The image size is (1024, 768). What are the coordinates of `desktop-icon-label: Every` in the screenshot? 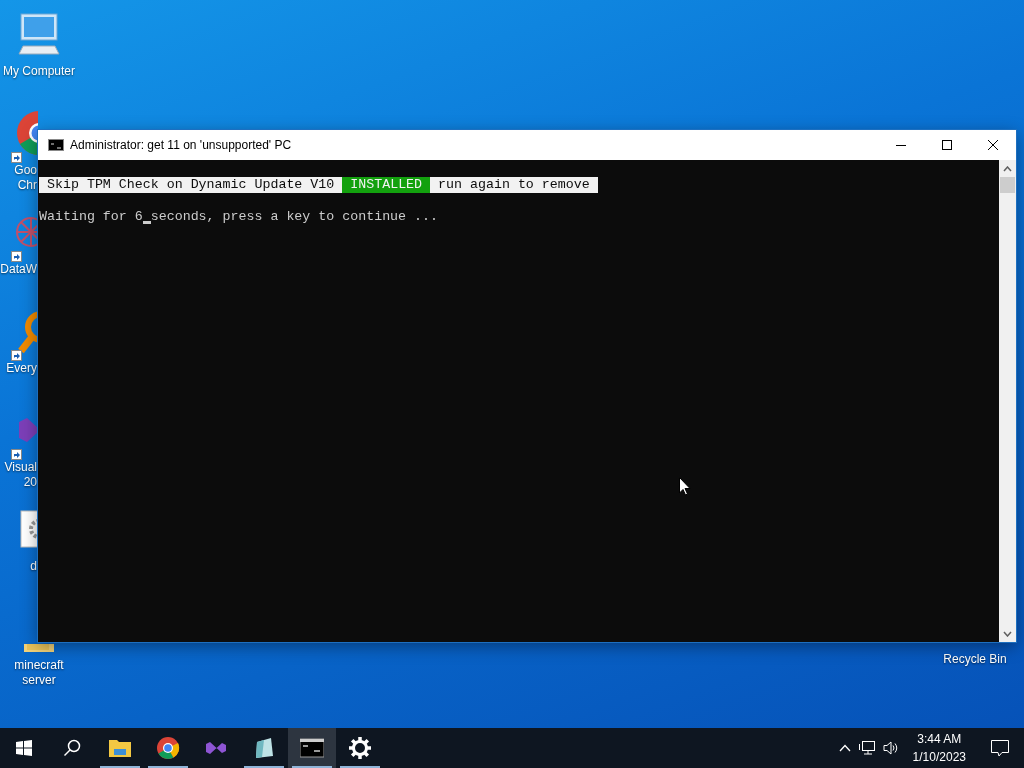 It's located at (18, 368).